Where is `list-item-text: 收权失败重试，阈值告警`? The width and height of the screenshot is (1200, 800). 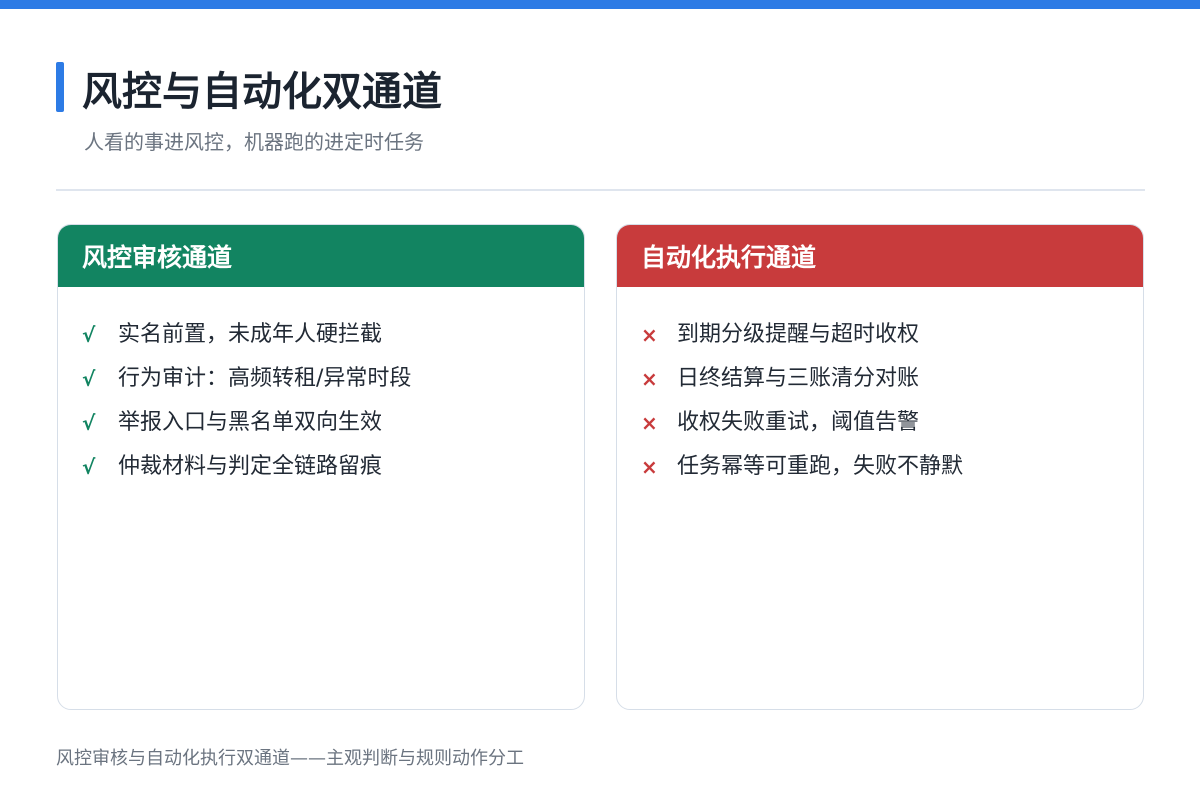 list-item-text: 收权失败重试，阈值告警 is located at coordinates (798, 422).